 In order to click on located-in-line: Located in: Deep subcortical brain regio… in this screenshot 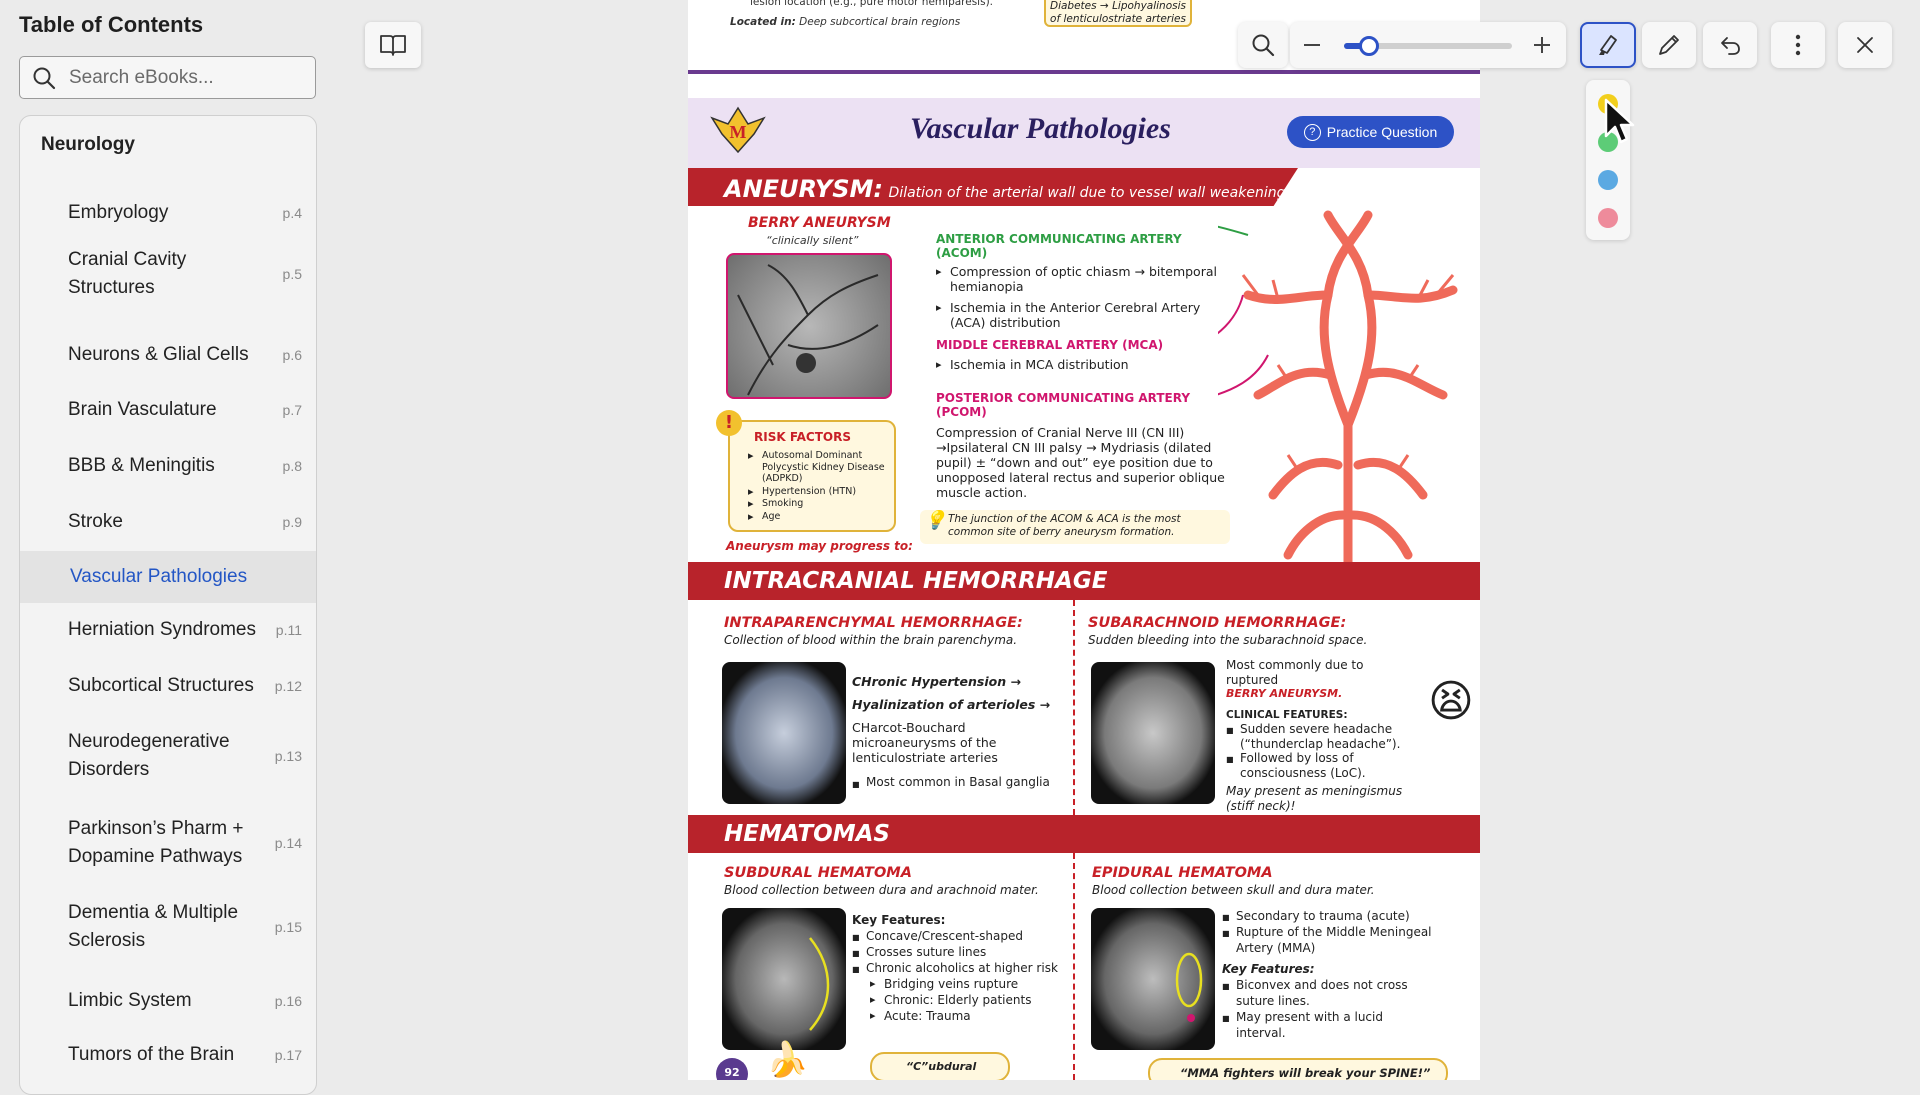, I will do `click(845, 22)`.